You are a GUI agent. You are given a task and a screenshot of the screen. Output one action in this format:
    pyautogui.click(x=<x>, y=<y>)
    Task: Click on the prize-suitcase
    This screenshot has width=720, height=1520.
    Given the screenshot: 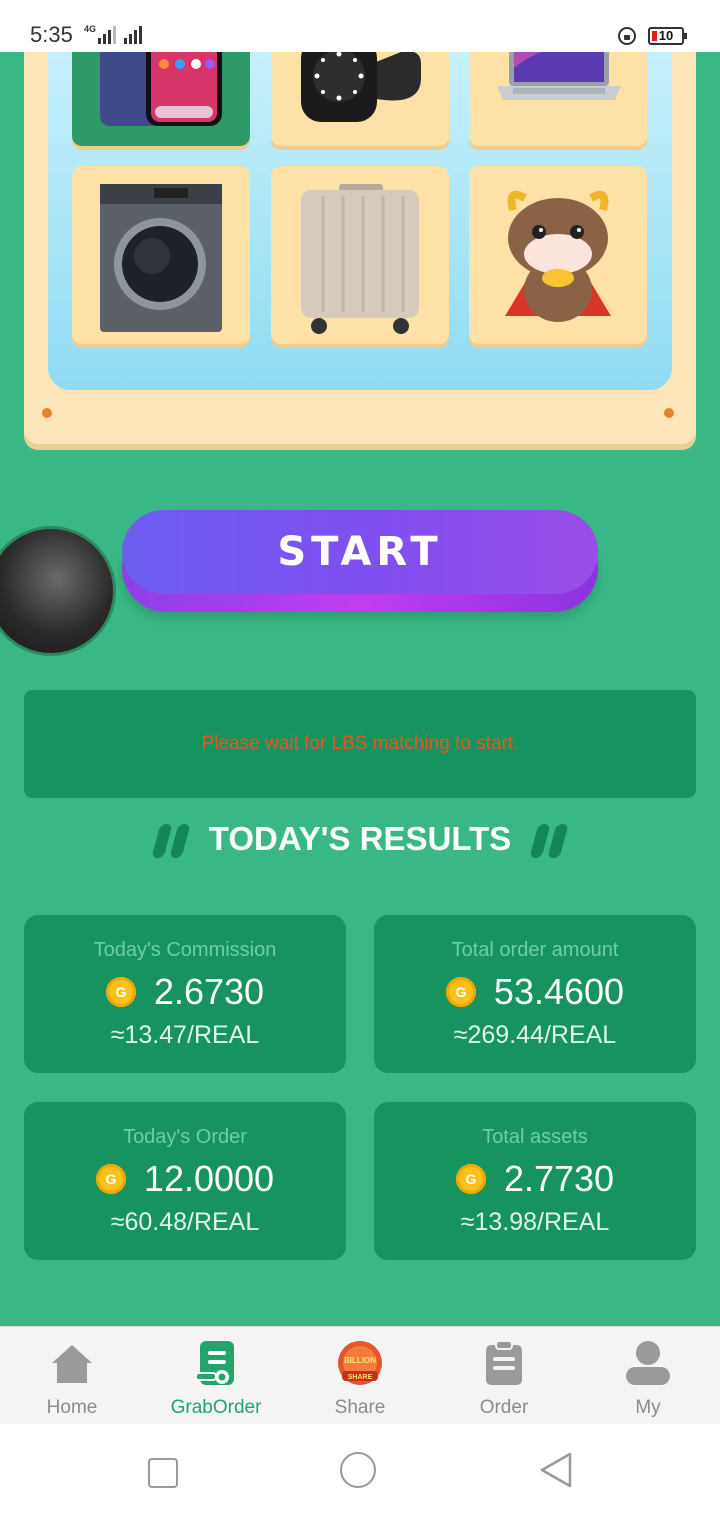 What is the action you would take?
    pyautogui.click(x=360, y=255)
    